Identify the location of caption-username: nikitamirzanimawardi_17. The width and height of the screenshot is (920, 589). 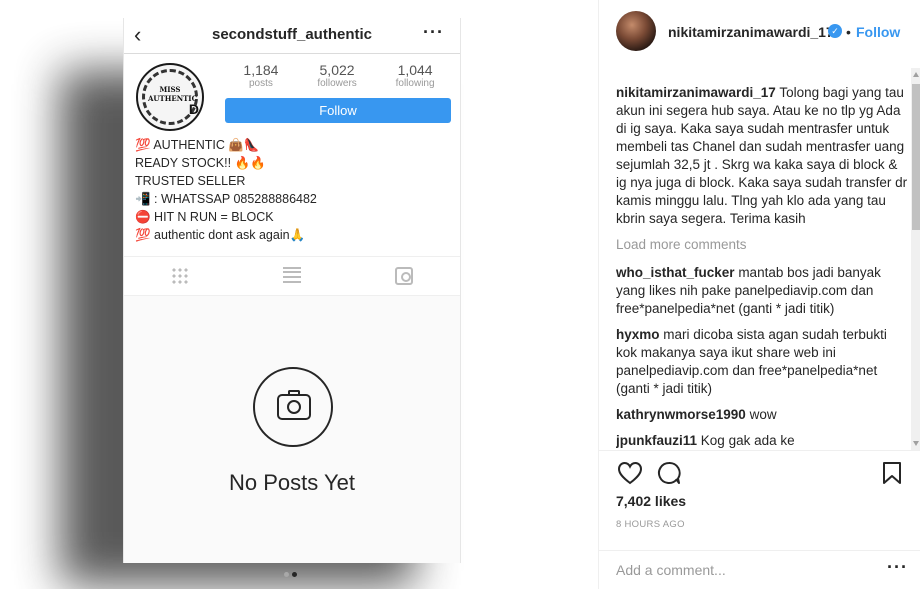
(696, 92).